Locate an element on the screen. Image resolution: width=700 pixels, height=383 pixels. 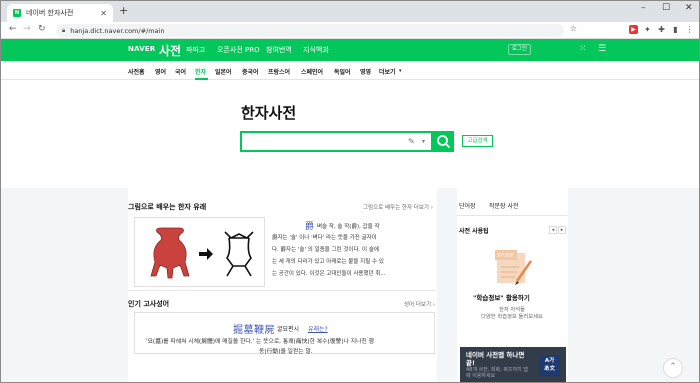
origin-explanation-line: 는 세 개의 다리가 있고 아래로는 불을 지필 수 있 is located at coordinates (328, 262).